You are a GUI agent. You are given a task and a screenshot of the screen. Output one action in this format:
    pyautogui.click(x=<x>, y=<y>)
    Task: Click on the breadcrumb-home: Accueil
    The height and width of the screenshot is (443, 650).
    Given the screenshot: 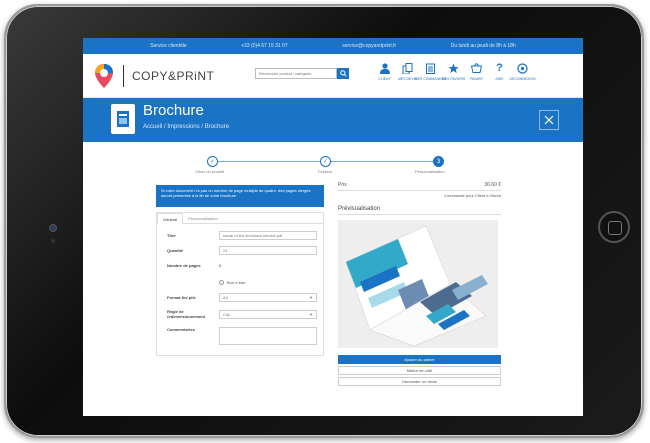 What is the action you would take?
    pyautogui.click(x=152, y=127)
    